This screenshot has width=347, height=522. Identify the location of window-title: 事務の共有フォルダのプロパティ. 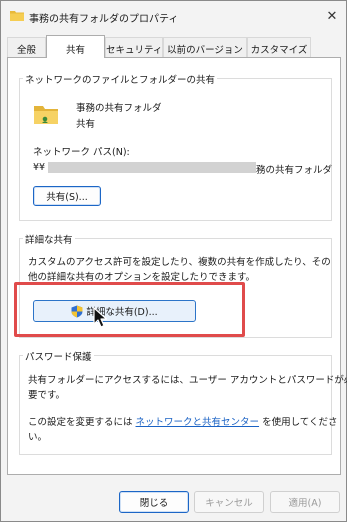
(104, 19).